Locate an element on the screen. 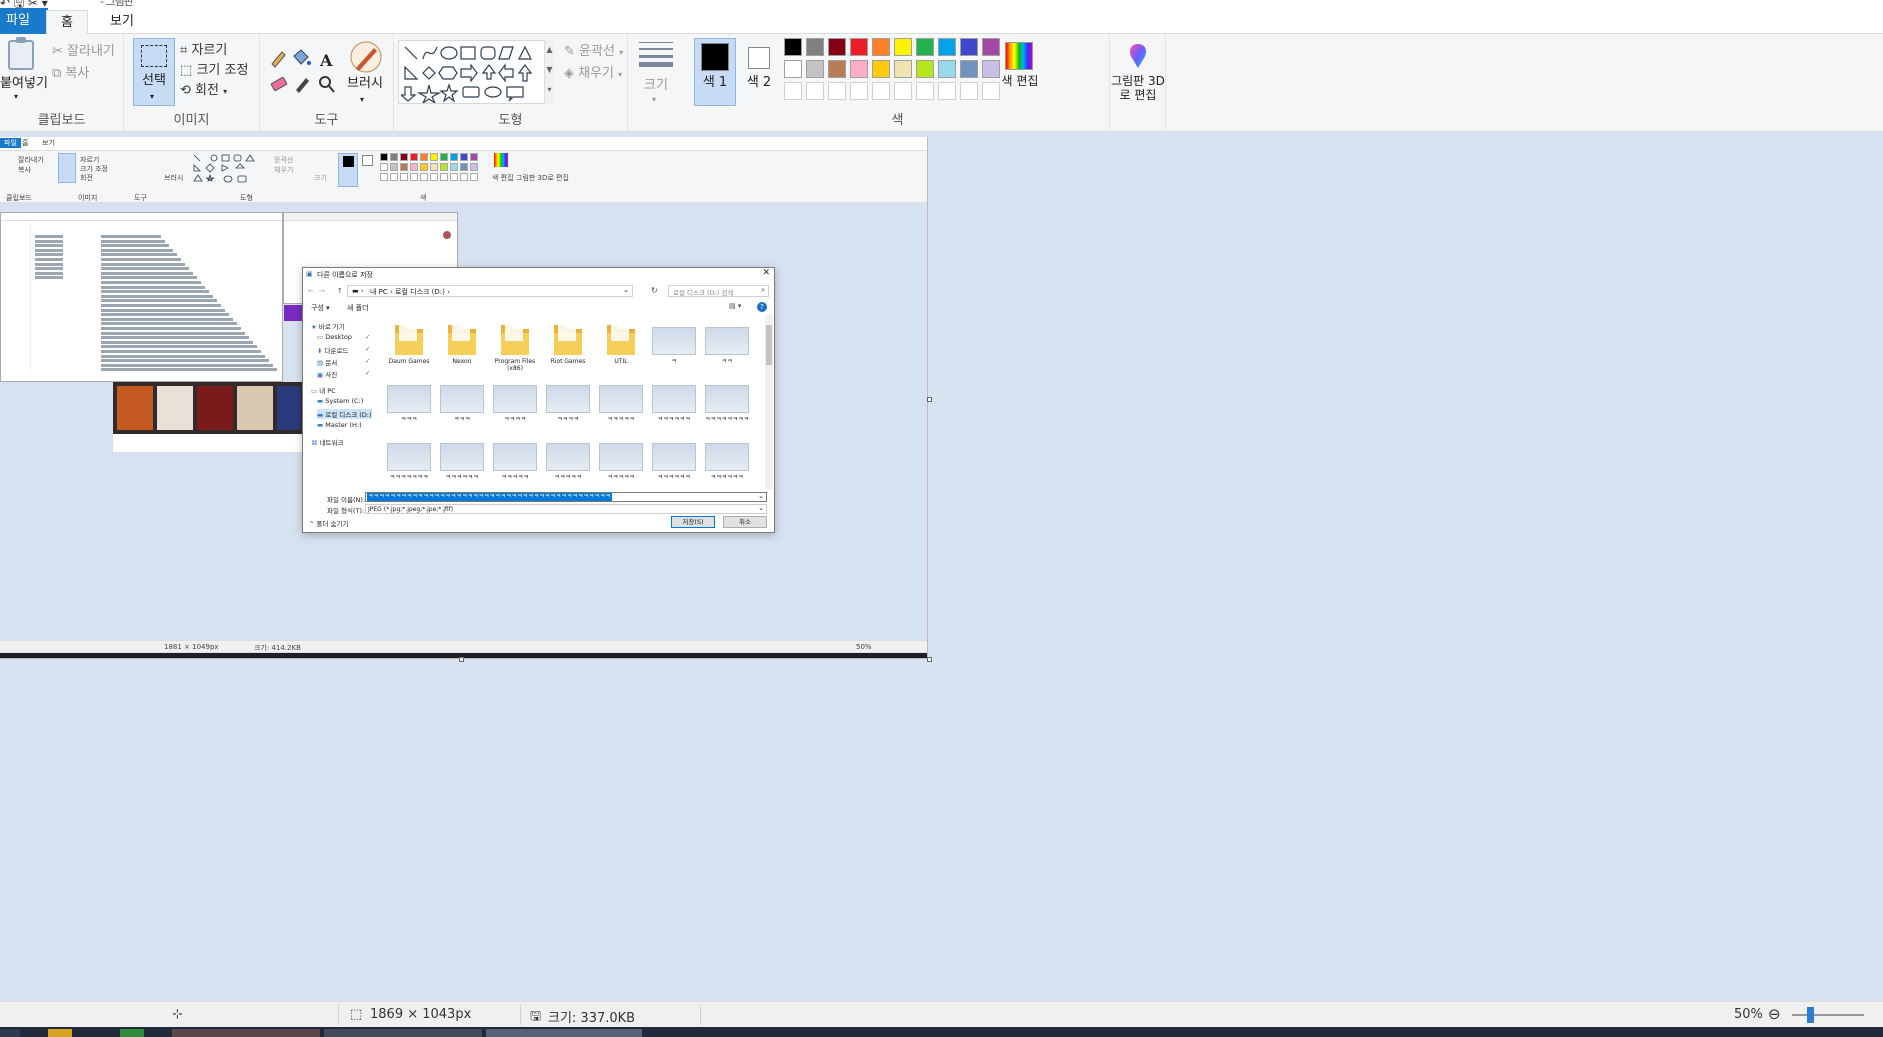 This screenshot has width=1883, height=1037. quick-access-toolbar: ↶ 🖫 ✂ ▾ is located at coordinates (24, 4).